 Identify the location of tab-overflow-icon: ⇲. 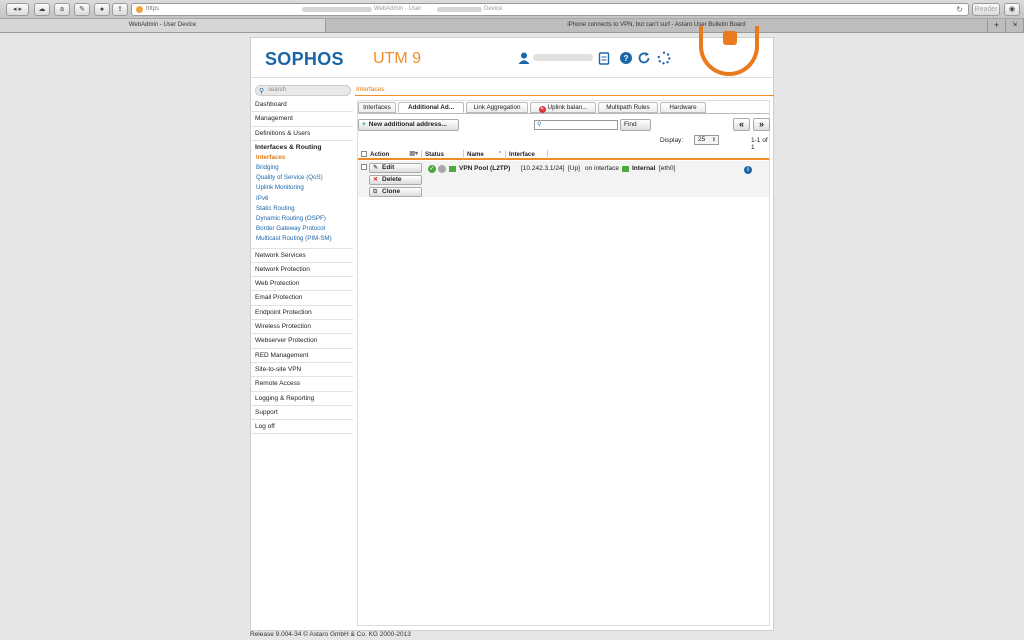
(1015, 25).